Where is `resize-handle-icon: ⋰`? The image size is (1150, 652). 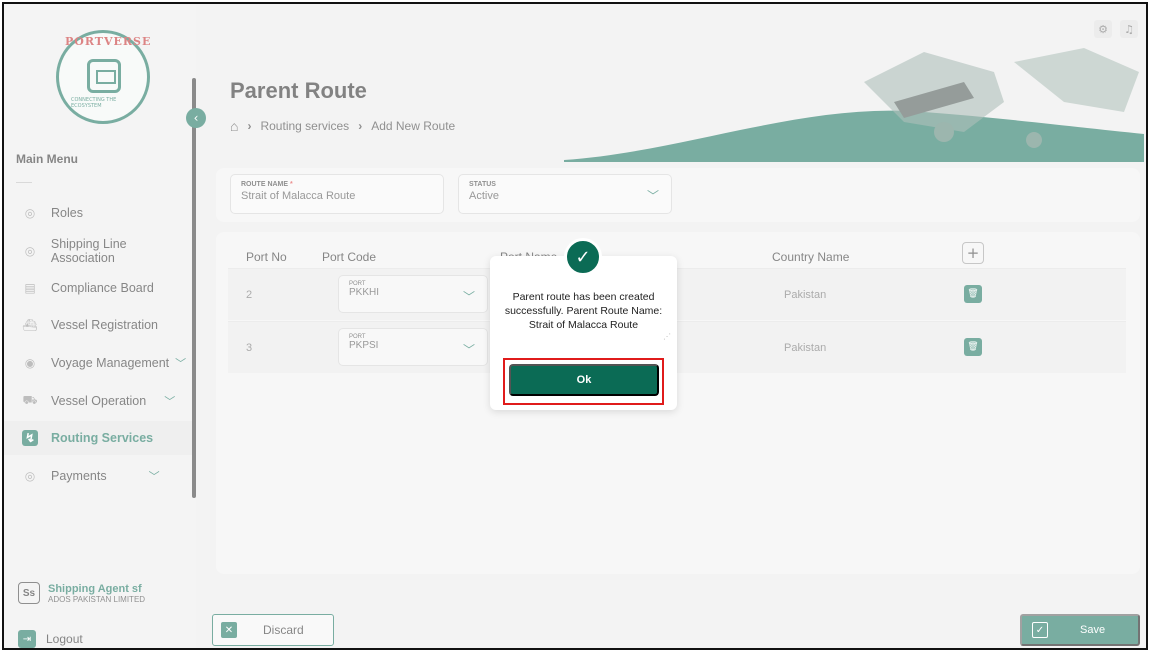 resize-handle-icon: ⋰ is located at coordinates (667, 336).